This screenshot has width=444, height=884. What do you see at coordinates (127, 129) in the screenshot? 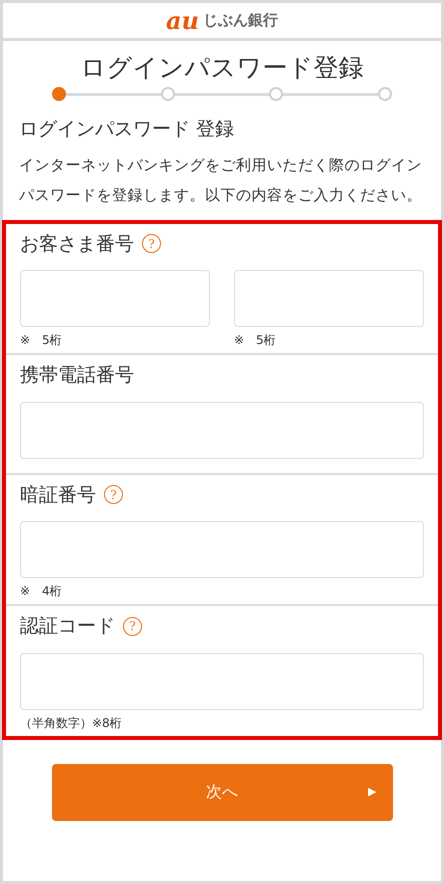
I see `section-heading: ログインパスワード 登録` at bounding box center [127, 129].